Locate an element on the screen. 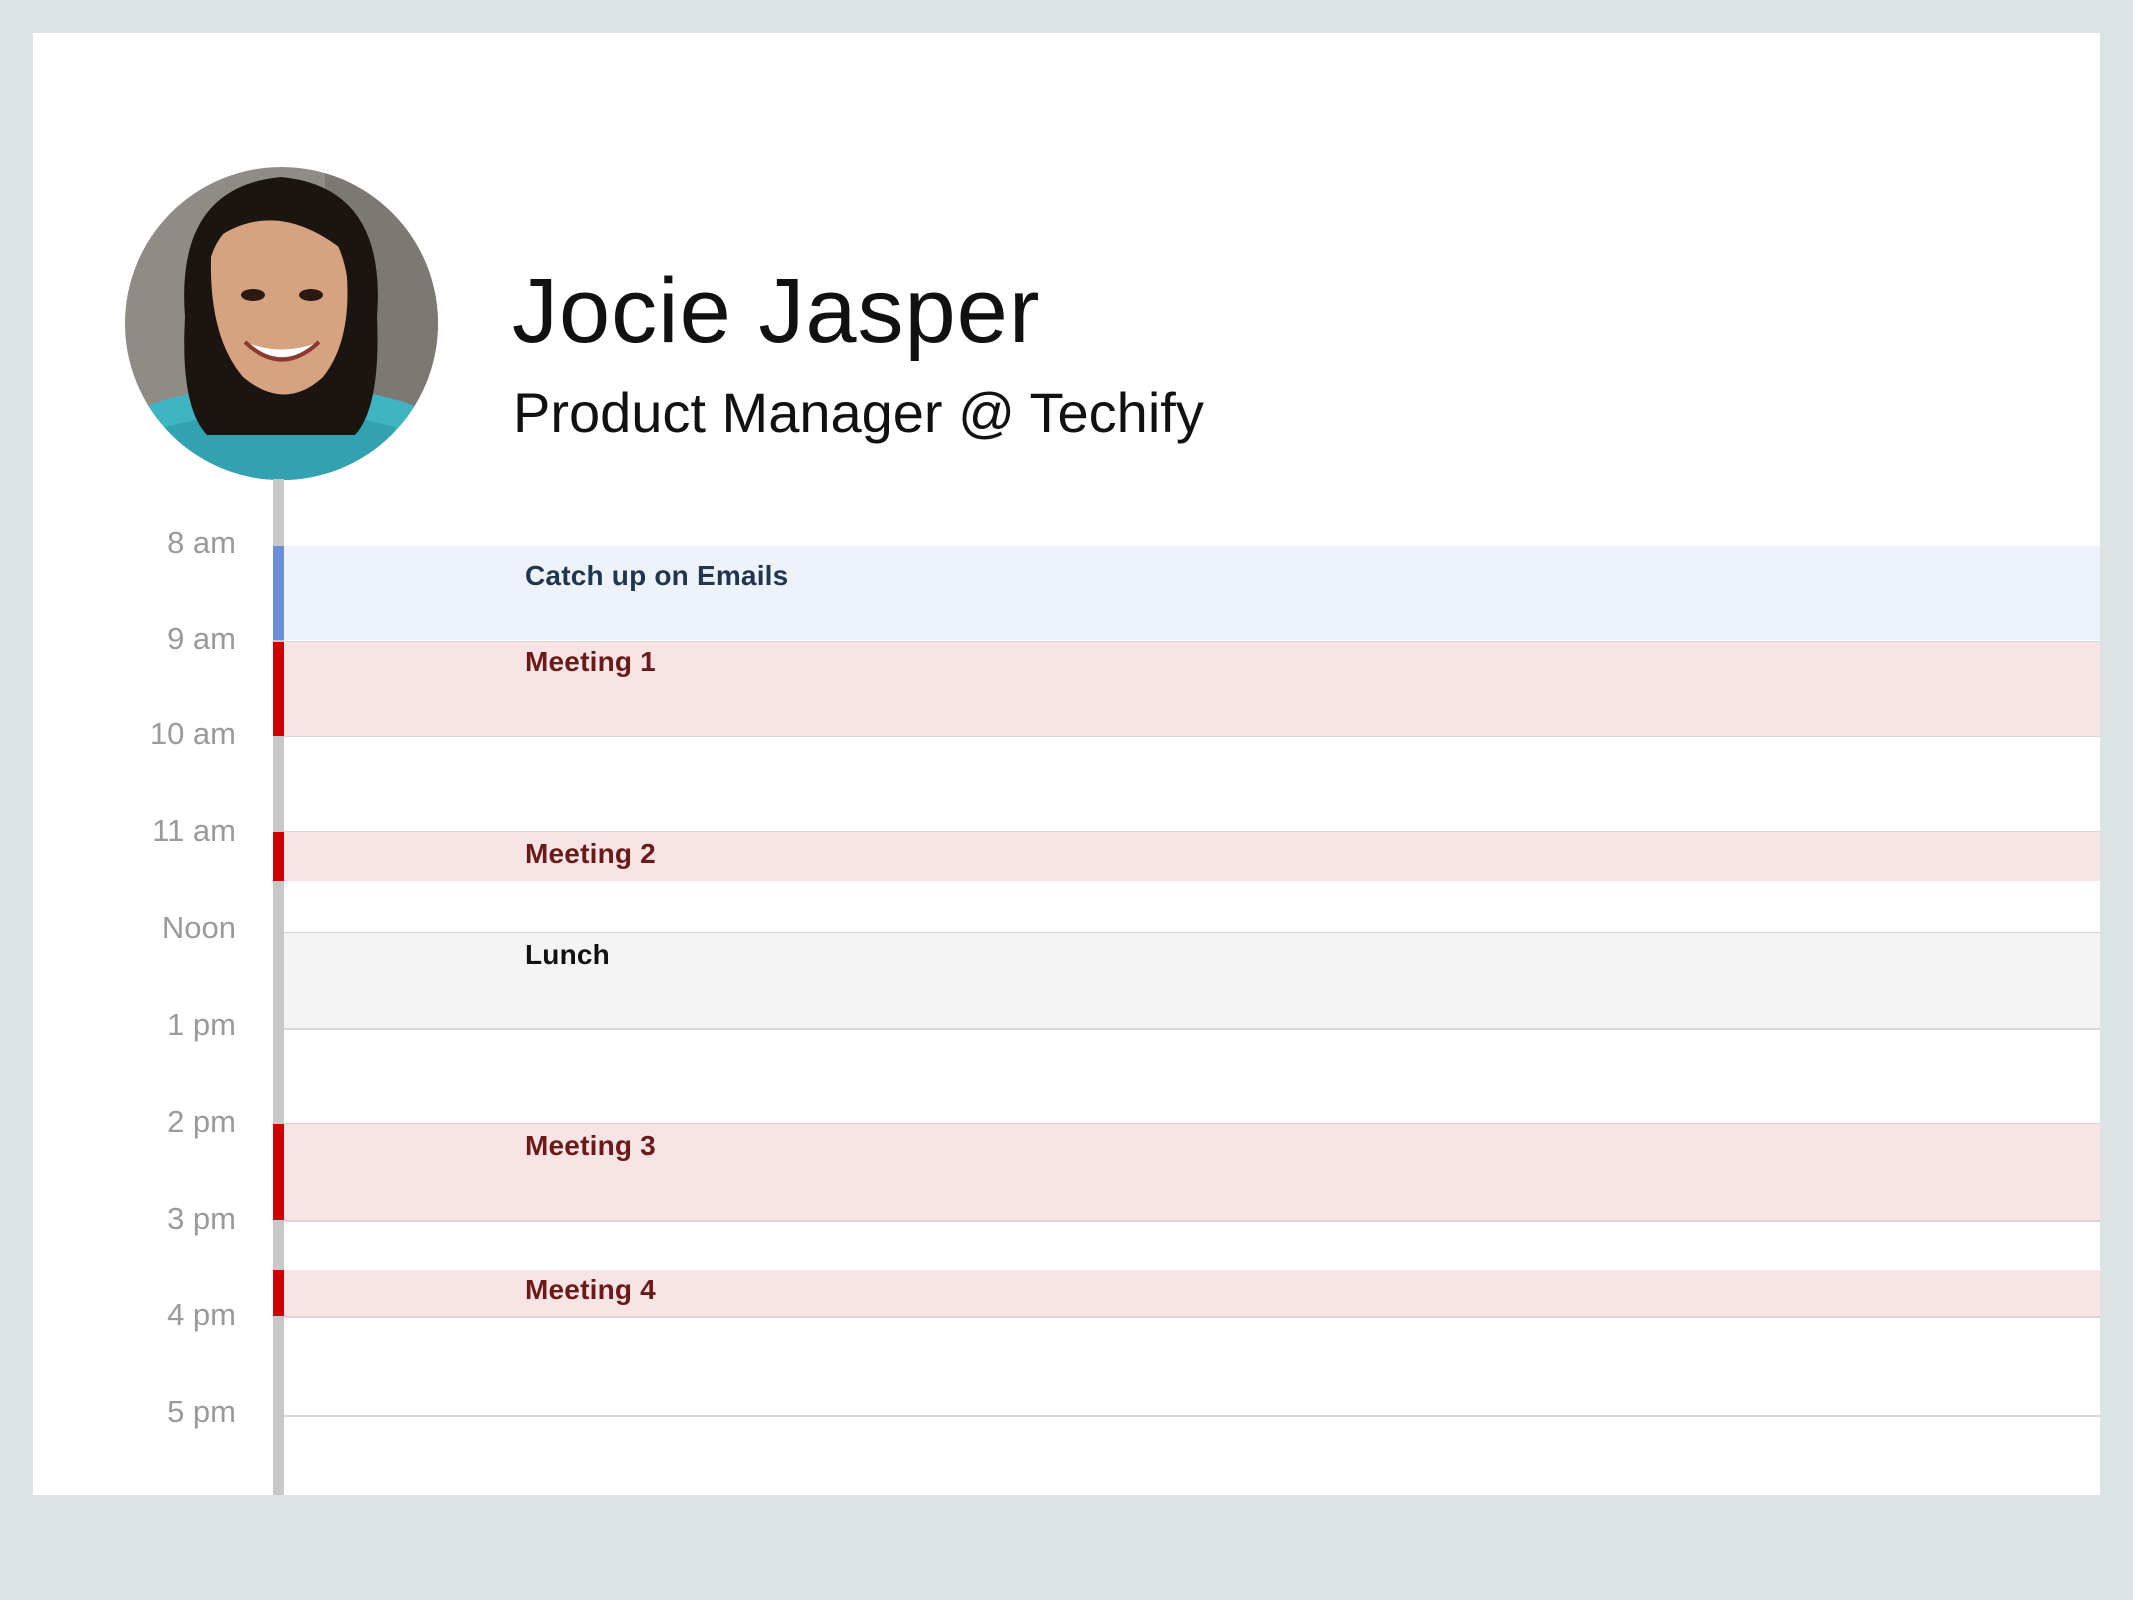 Image resolution: width=2133 pixels, height=1600 pixels. event-title: Catch up on Emails is located at coordinates (657, 575).